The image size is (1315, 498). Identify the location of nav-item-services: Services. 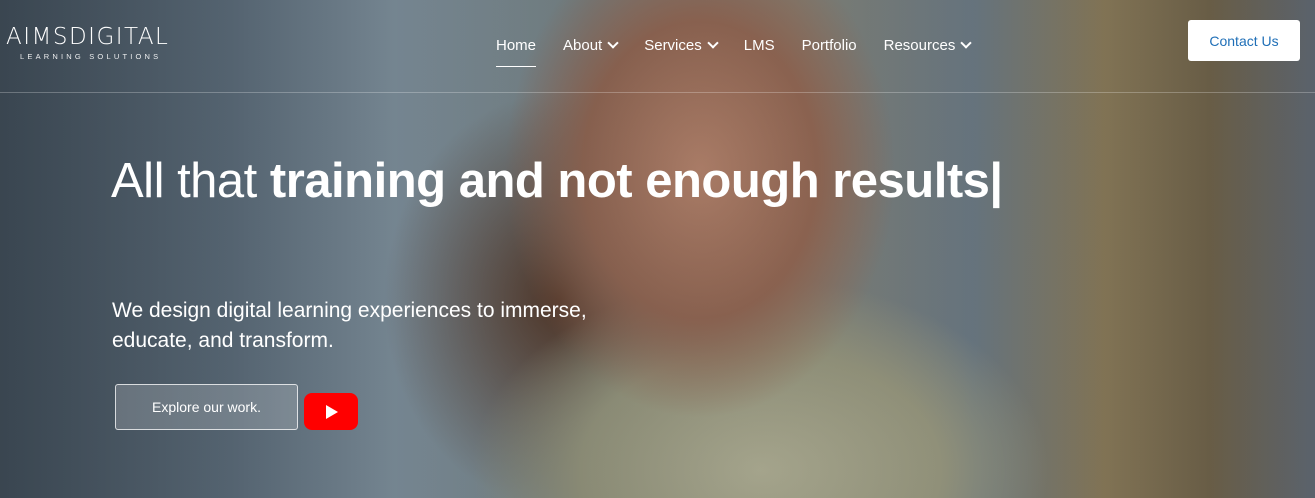
(681, 45).